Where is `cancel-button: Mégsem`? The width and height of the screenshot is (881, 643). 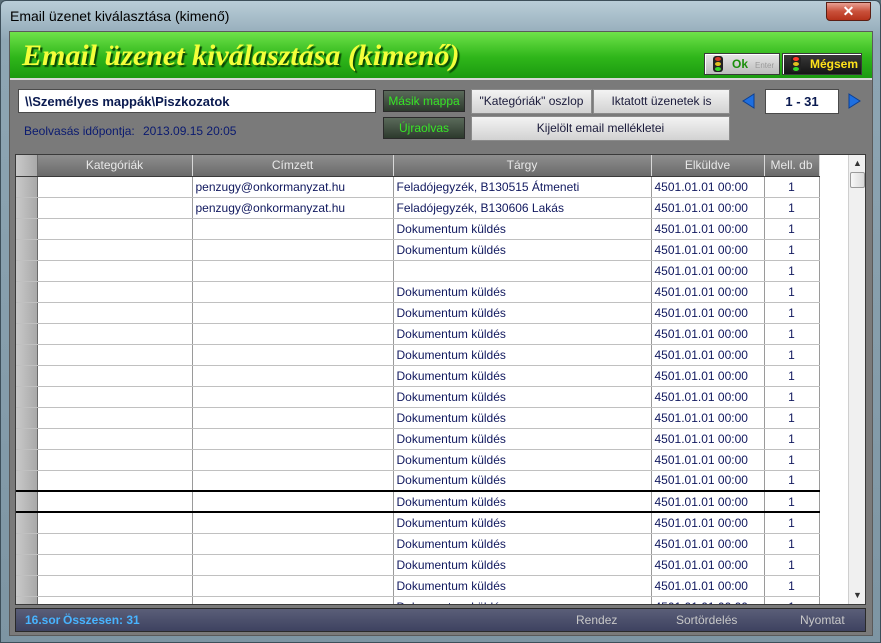
cancel-button: Mégsem is located at coordinates (822, 64).